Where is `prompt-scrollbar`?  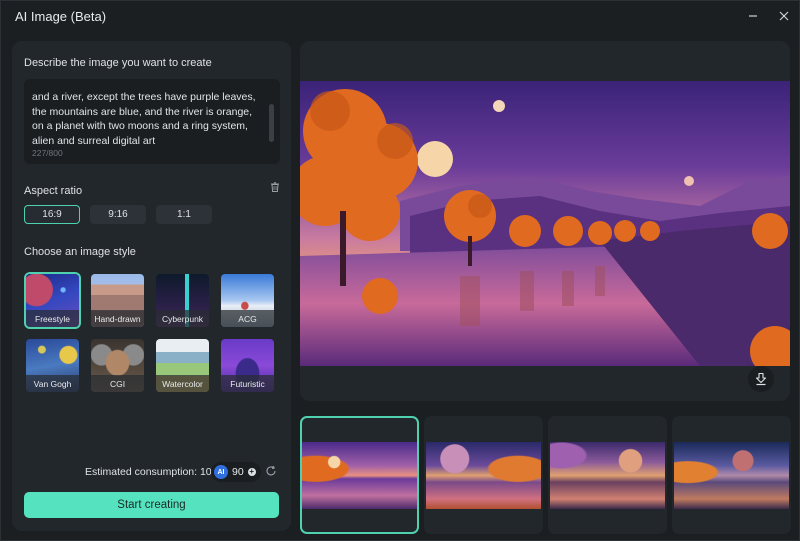
prompt-scrollbar is located at coordinates (271, 123).